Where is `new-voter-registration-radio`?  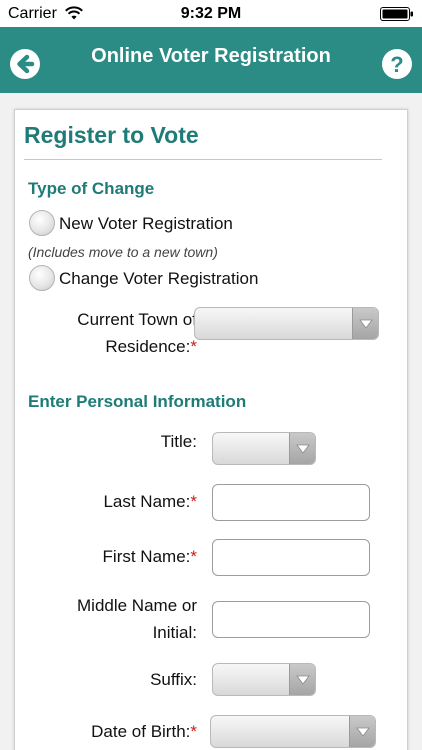
new-voter-registration-radio is located at coordinates (42, 223).